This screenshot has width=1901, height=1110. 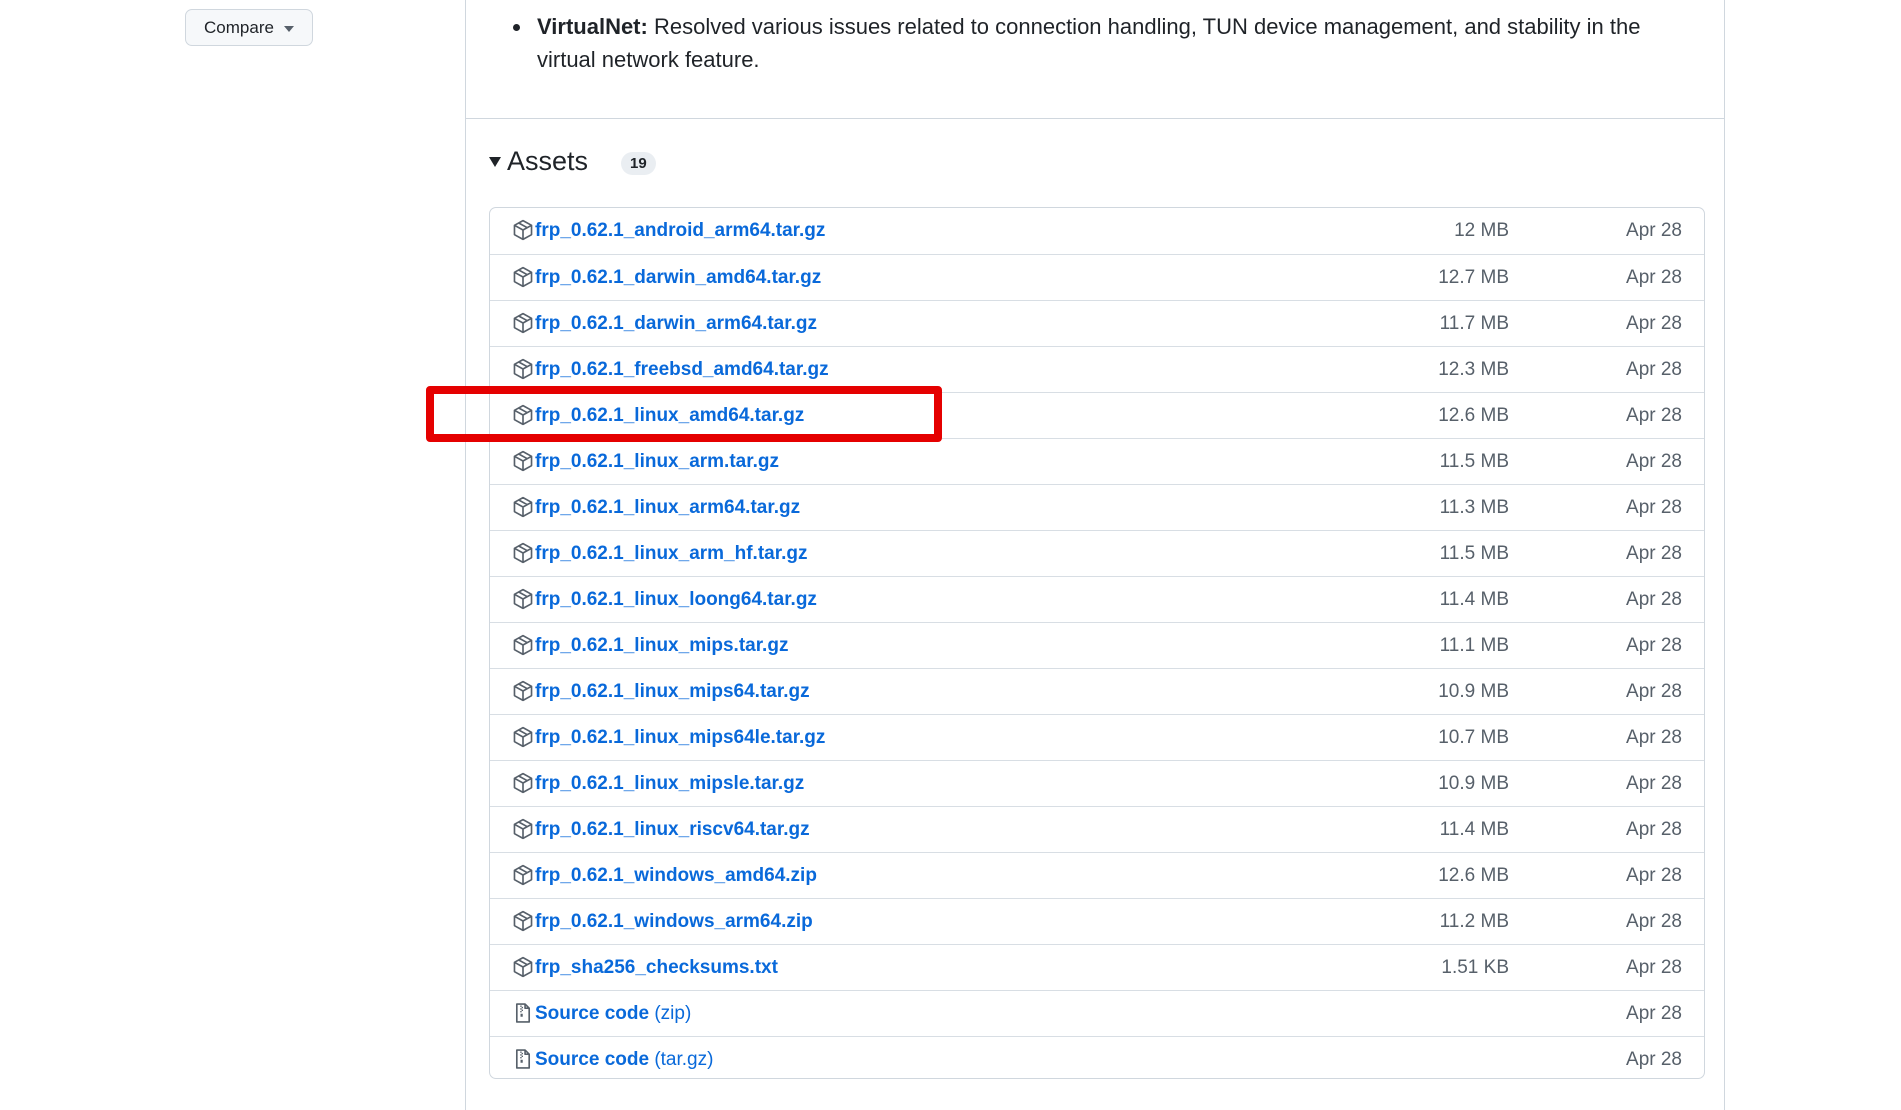 What do you see at coordinates (1474, 323) in the screenshot?
I see `asset-size: 11.7 MB` at bounding box center [1474, 323].